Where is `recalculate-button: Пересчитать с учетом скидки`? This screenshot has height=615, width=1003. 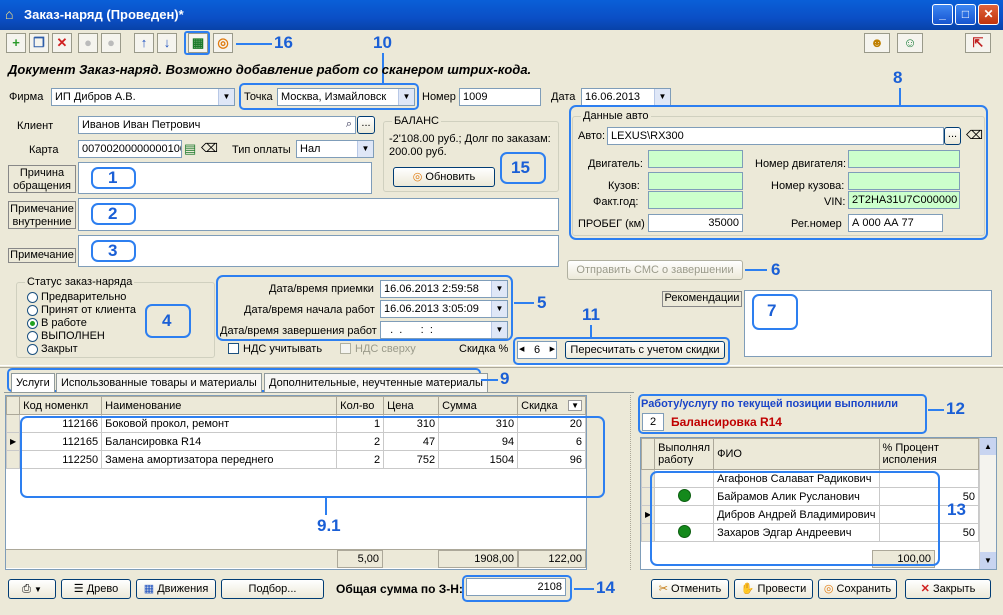 recalculate-button: Пересчитать с учетом скидки is located at coordinates (645, 350).